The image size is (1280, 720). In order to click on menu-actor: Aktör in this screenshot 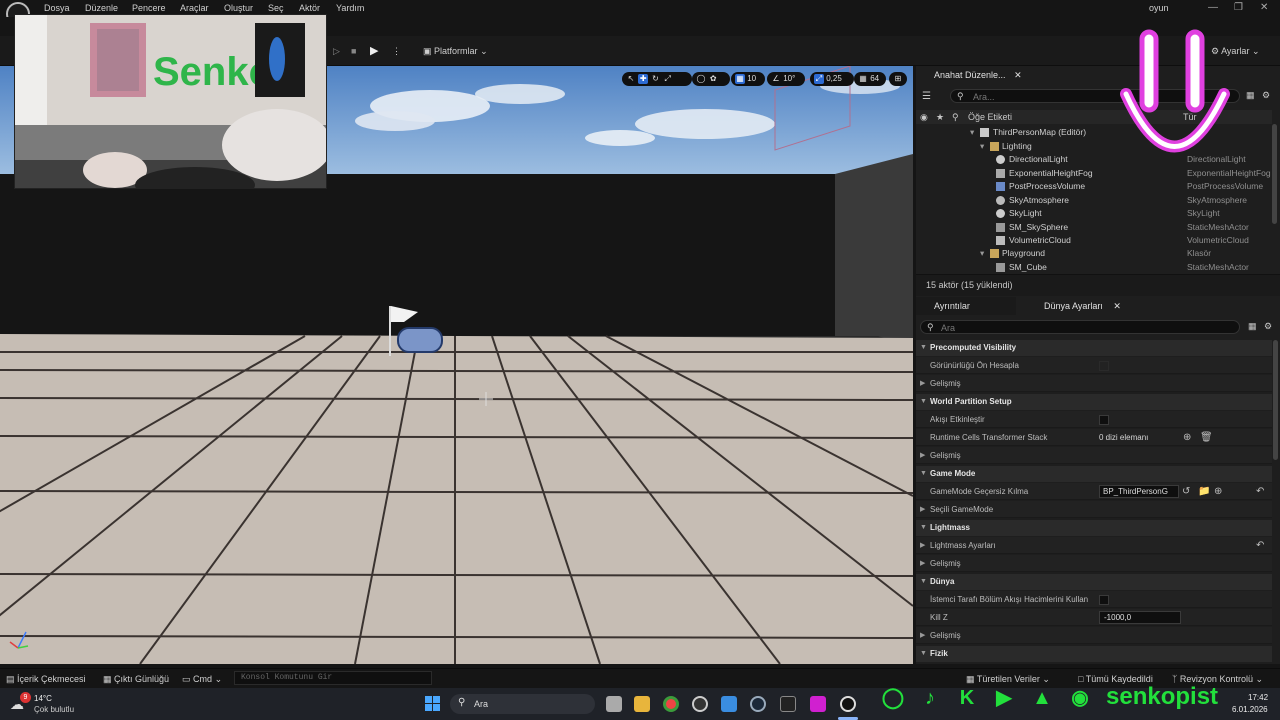, I will do `click(309, 8)`.